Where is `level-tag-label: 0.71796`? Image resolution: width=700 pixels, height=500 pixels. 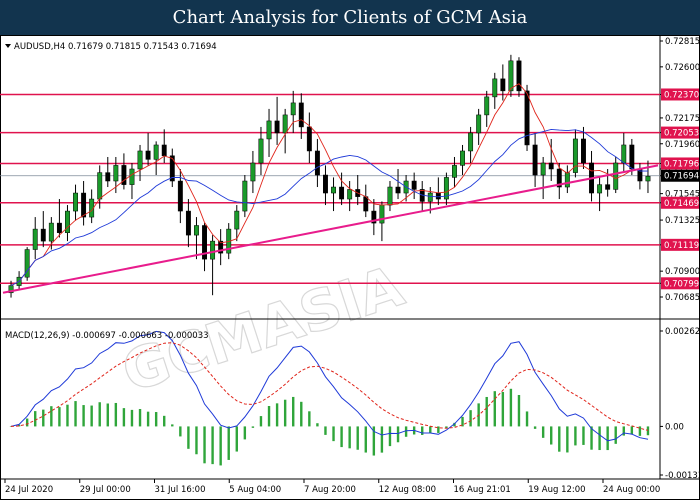 level-tag-label: 0.71796 is located at coordinates (681, 164).